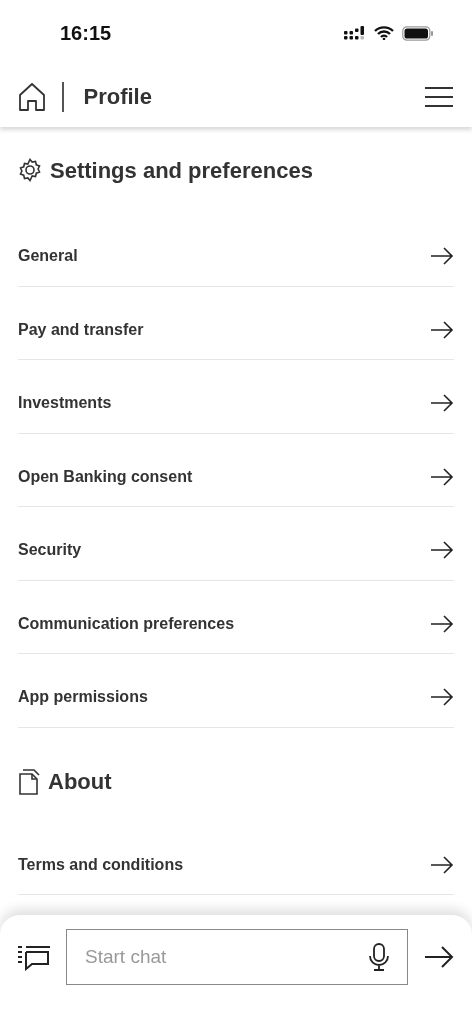 The height and width of the screenshot is (1024, 472). I want to click on chat-input-field: Start chat, so click(237, 957).